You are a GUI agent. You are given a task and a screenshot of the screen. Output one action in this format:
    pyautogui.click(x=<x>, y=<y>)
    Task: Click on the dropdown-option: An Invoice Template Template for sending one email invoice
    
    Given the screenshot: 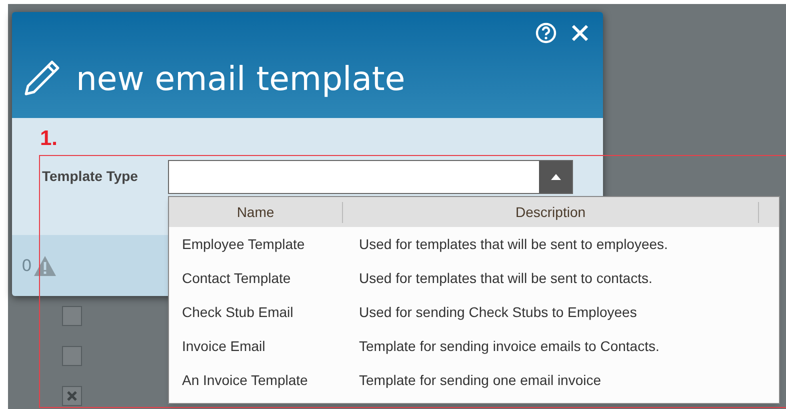 What is the action you would take?
    pyautogui.click(x=474, y=380)
    